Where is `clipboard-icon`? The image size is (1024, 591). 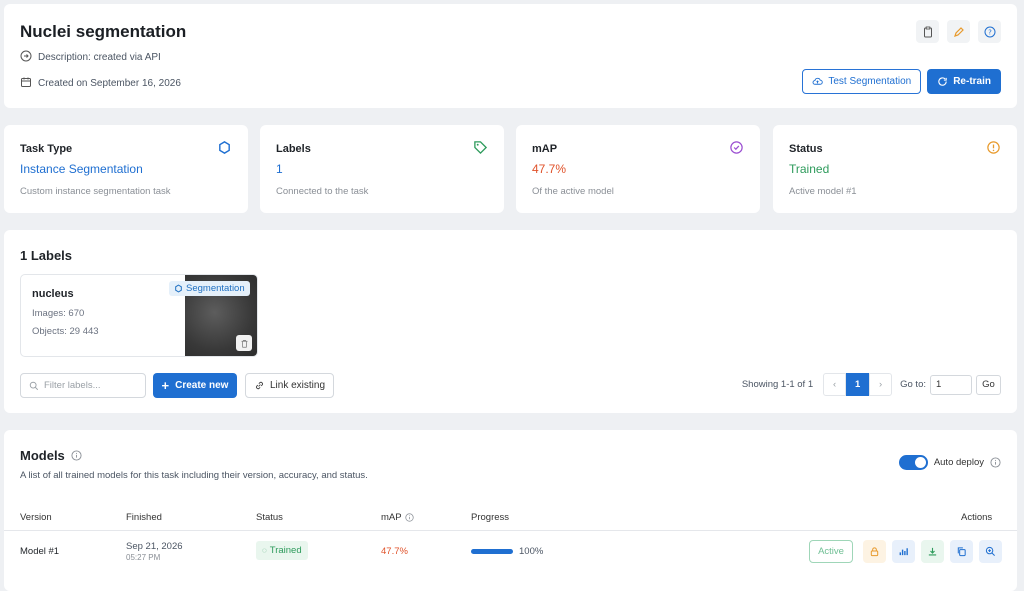
clipboard-icon is located at coordinates (927, 31).